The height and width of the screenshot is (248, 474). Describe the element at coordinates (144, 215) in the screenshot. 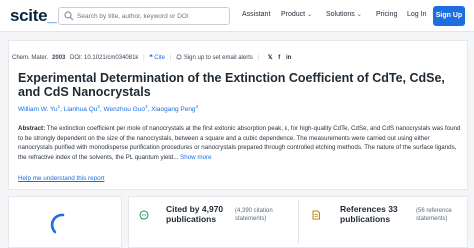

I see `chat-icon` at that location.